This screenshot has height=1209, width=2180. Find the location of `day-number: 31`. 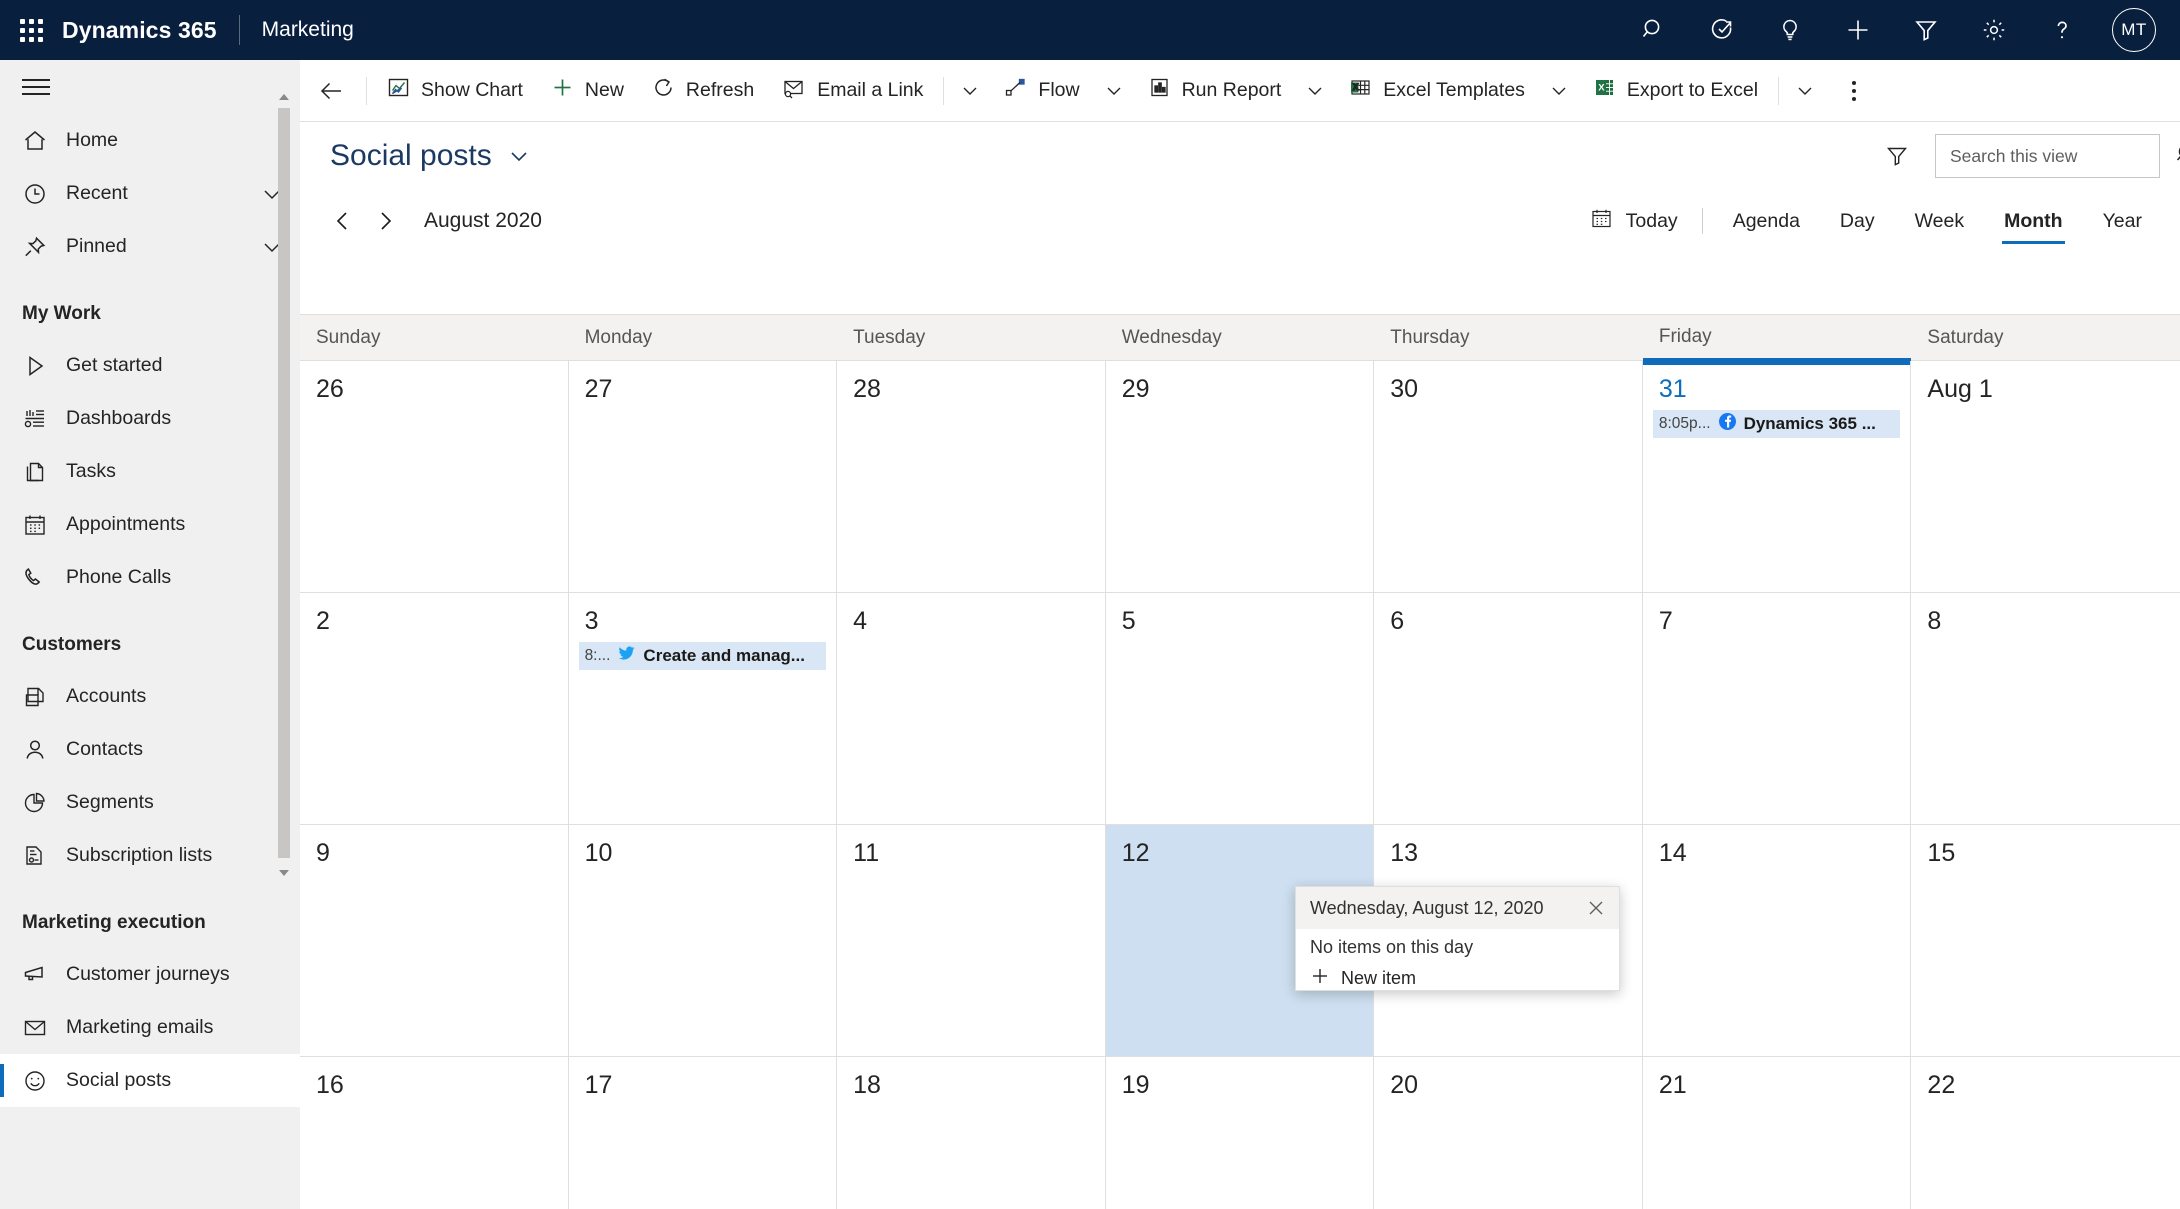

day-number: 31 is located at coordinates (1672, 389).